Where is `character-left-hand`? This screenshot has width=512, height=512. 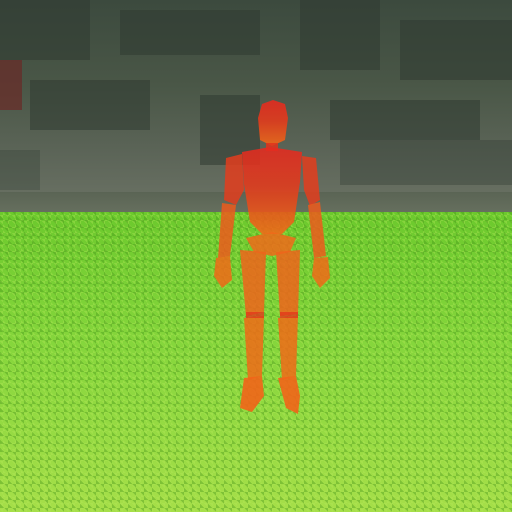
character-left-hand is located at coordinates (223, 272).